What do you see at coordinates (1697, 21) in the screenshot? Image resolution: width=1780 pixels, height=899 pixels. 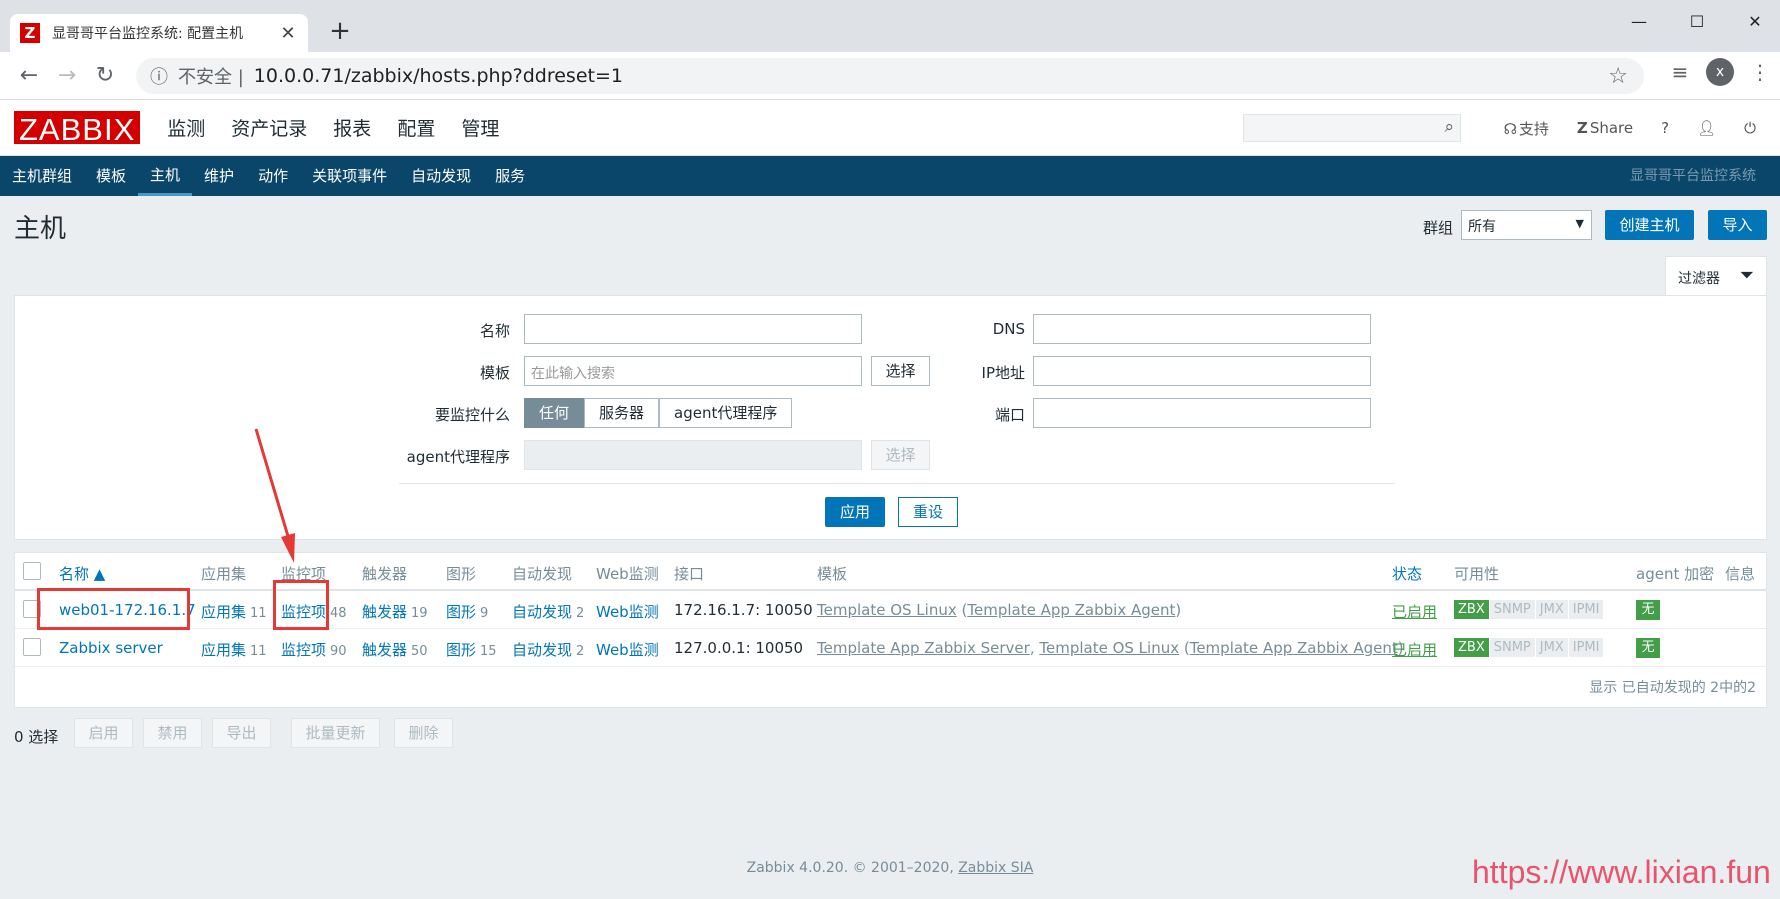 I see `maximize-icon: ☐` at bounding box center [1697, 21].